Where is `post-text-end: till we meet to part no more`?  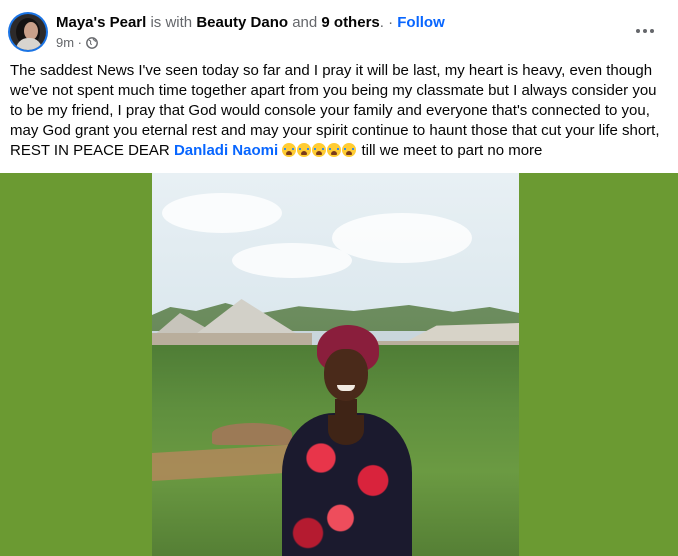
post-text-end: till we meet to part no more is located at coordinates (452, 150).